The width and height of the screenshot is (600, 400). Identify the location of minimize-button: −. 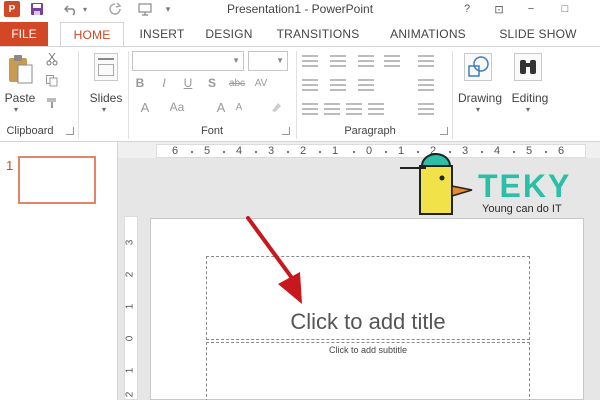
(531, 9).